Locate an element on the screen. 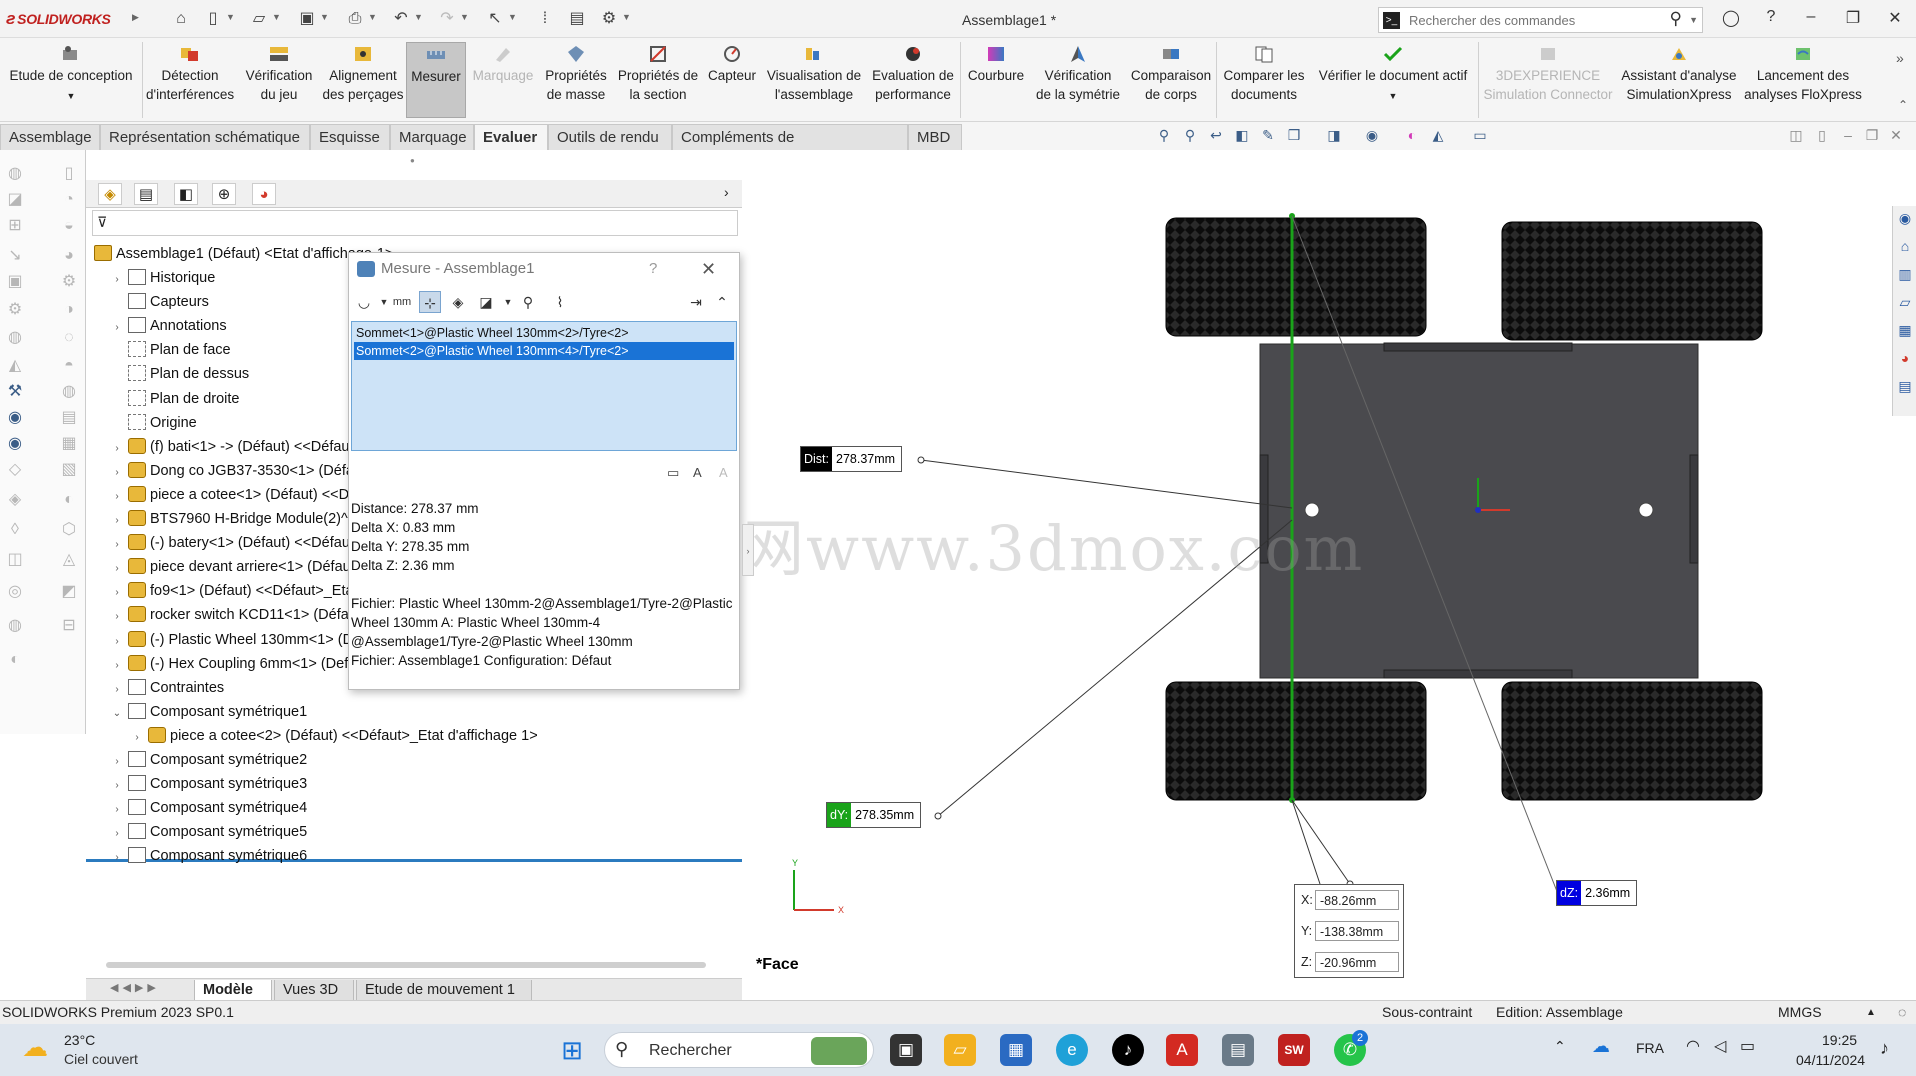 Image resolution: width=1916 pixels, height=1076 pixels. select-dropdown-icon: ▼ is located at coordinates (512, 17).